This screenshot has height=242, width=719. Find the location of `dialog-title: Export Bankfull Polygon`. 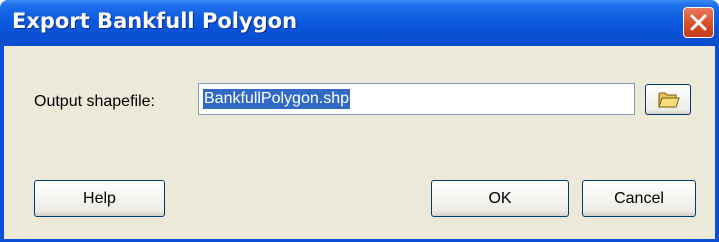

dialog-title: Export Bankfull Polygon is located at coordinates (155, 21).